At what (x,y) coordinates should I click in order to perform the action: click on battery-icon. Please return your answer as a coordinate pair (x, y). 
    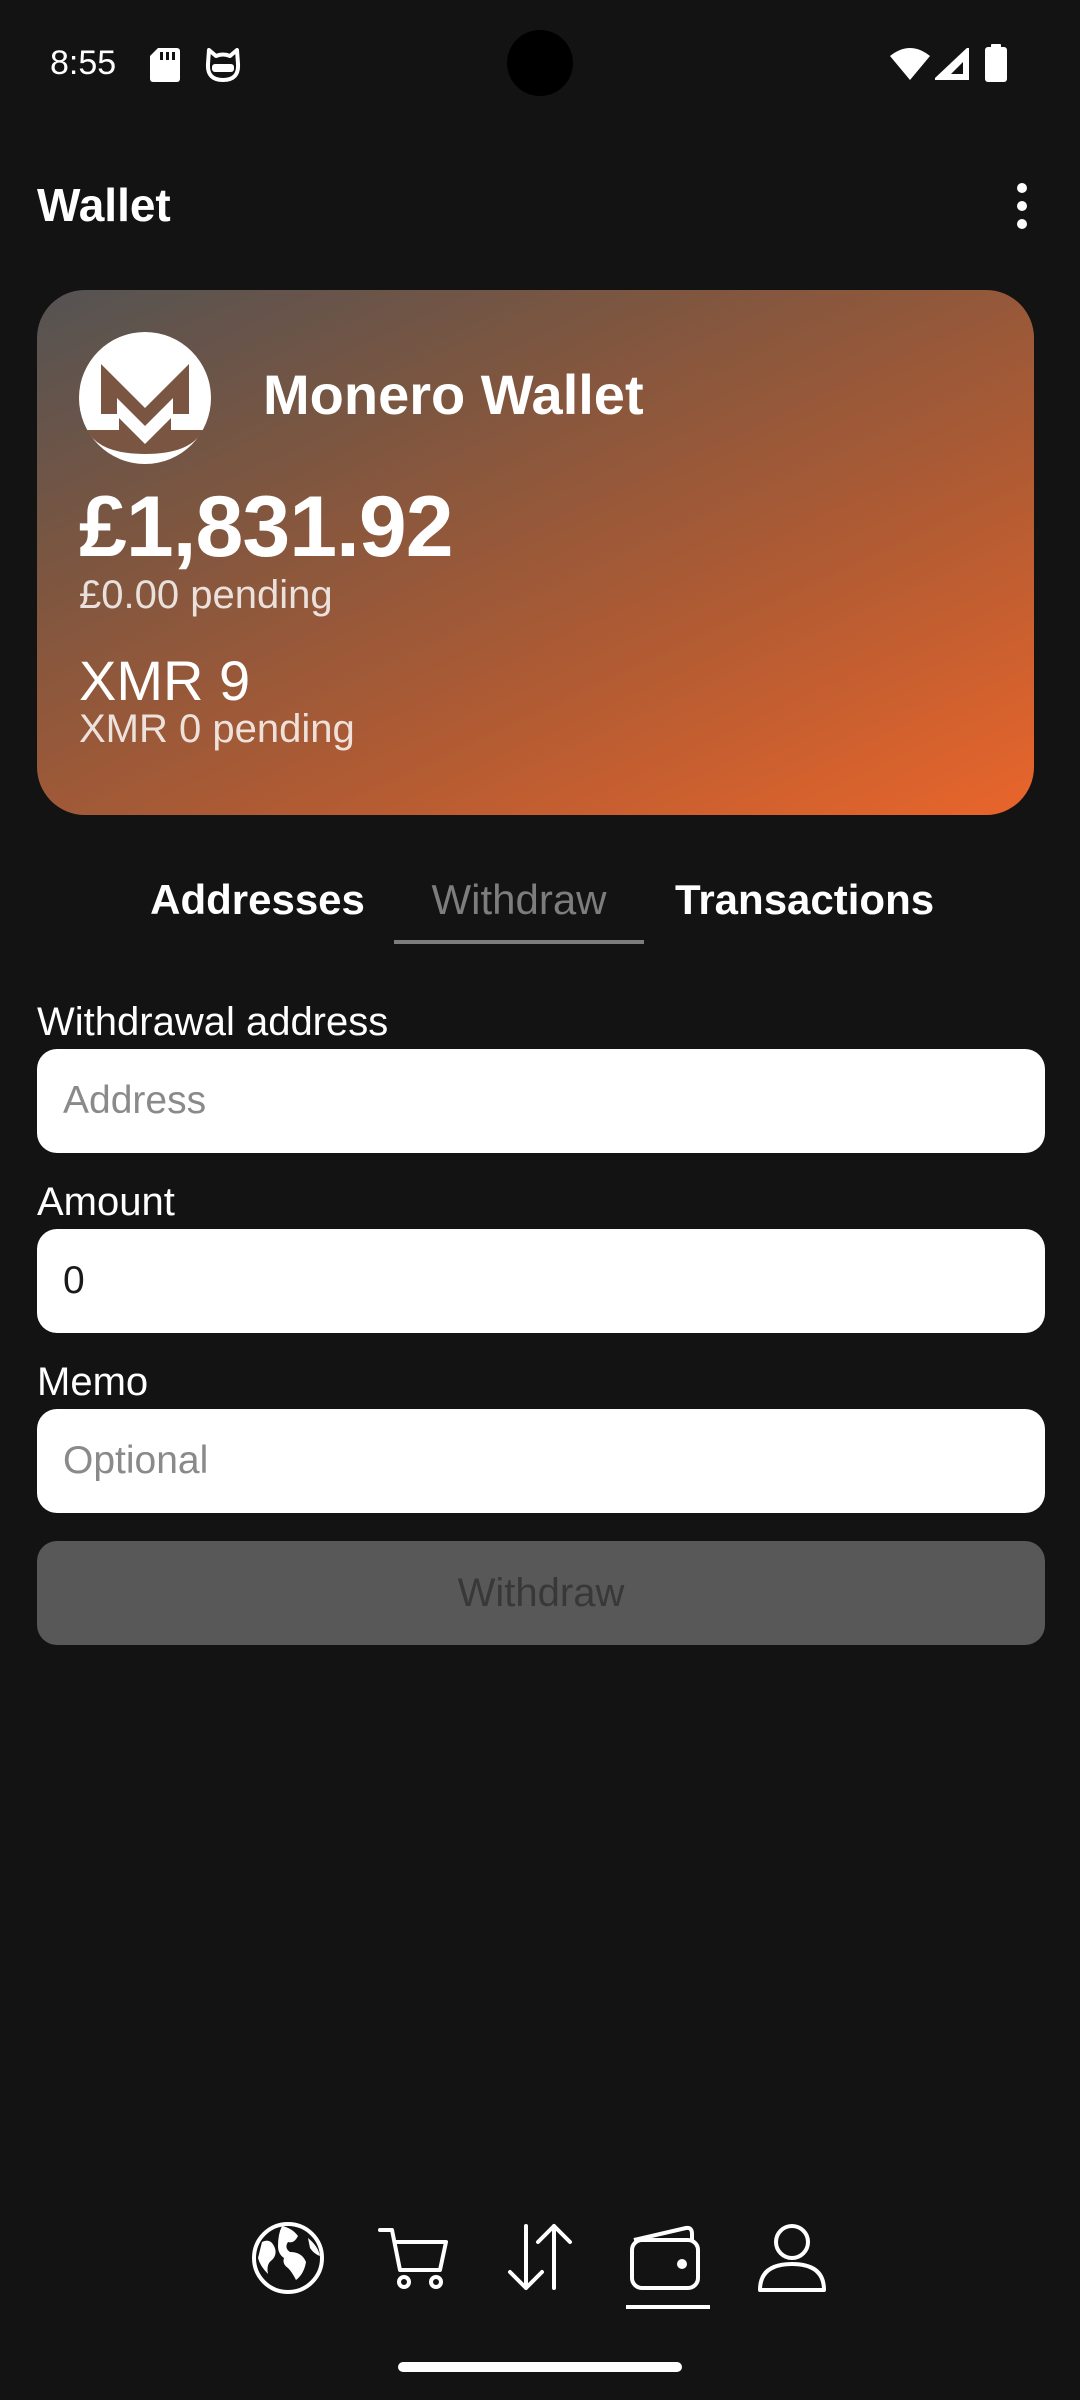
    Looking at the image, I should click on (996, 65).